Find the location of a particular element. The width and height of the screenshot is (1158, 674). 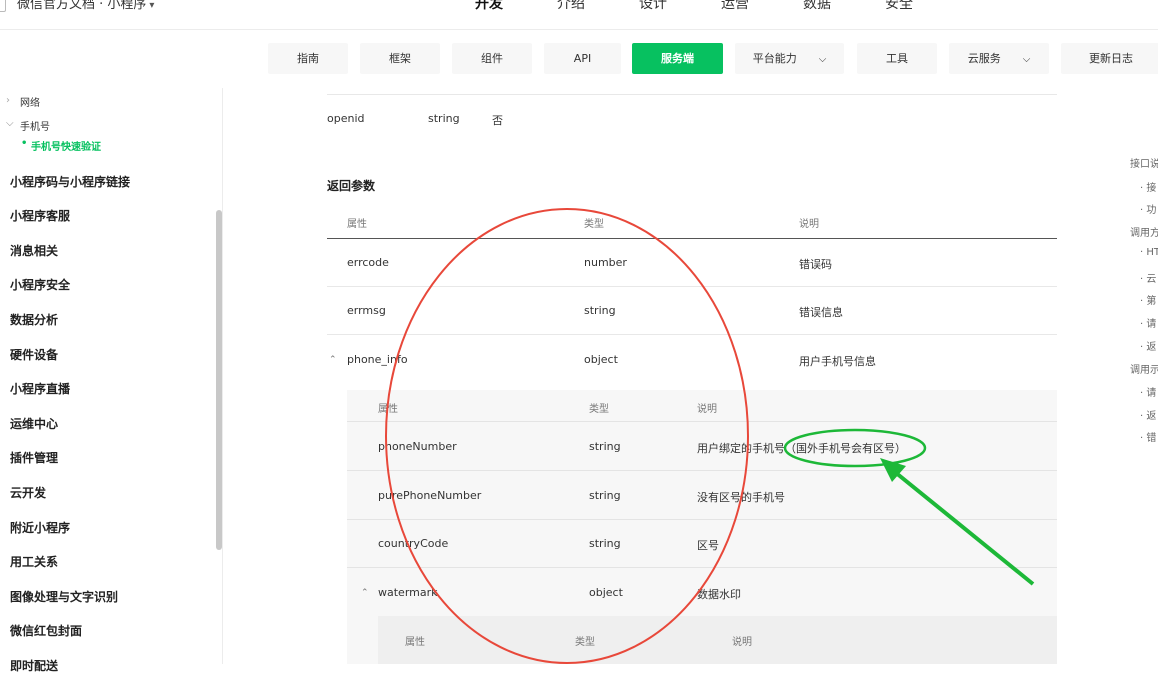

section-title: 返回参数 is located at coordinates (351, 186).